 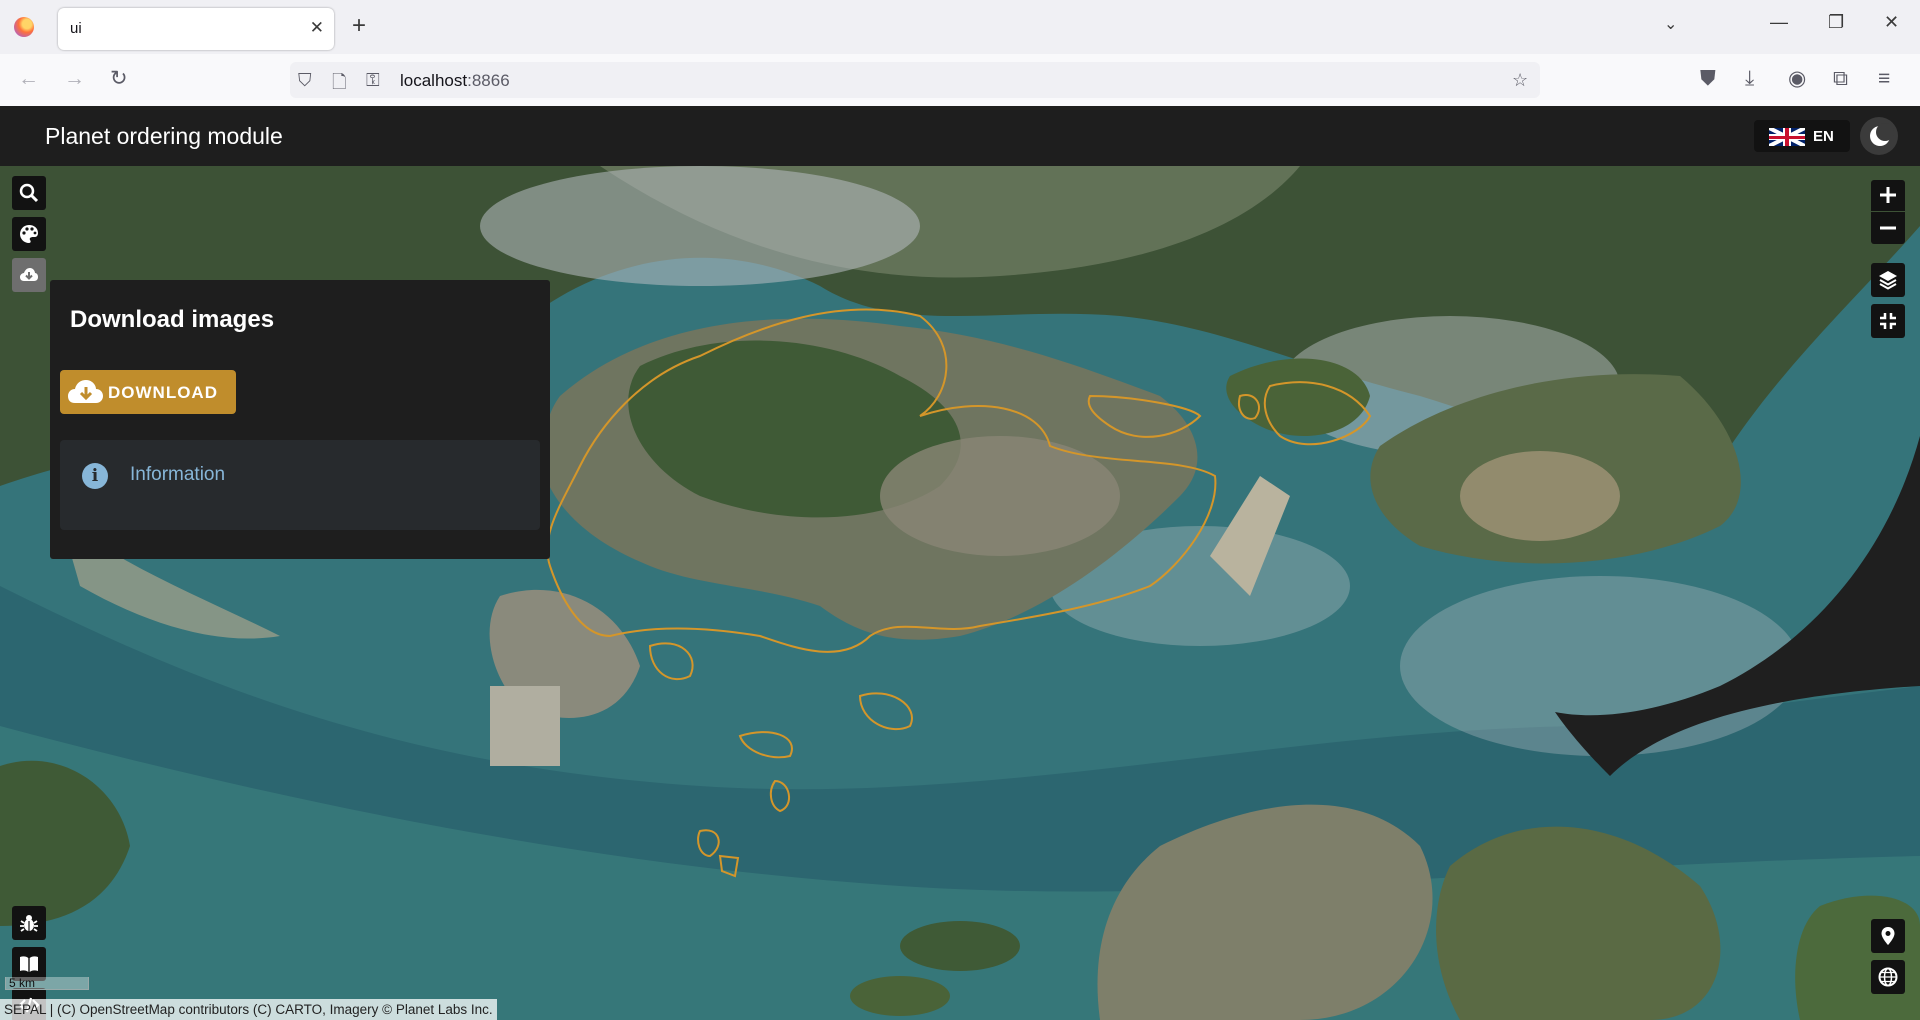 What do you see at coordinates (960, 136) in the screenshot?
I see `app-header: Planet ordering module EN` at bounding box center [960, 136].